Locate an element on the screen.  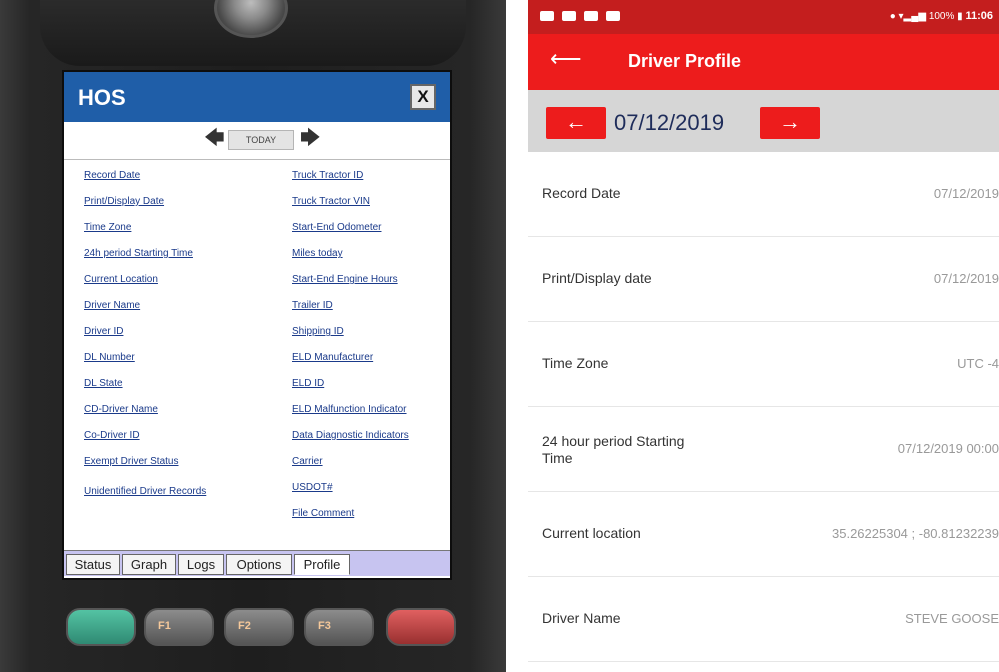
hos-window-title: HOS is located at coordinates (102, 97).